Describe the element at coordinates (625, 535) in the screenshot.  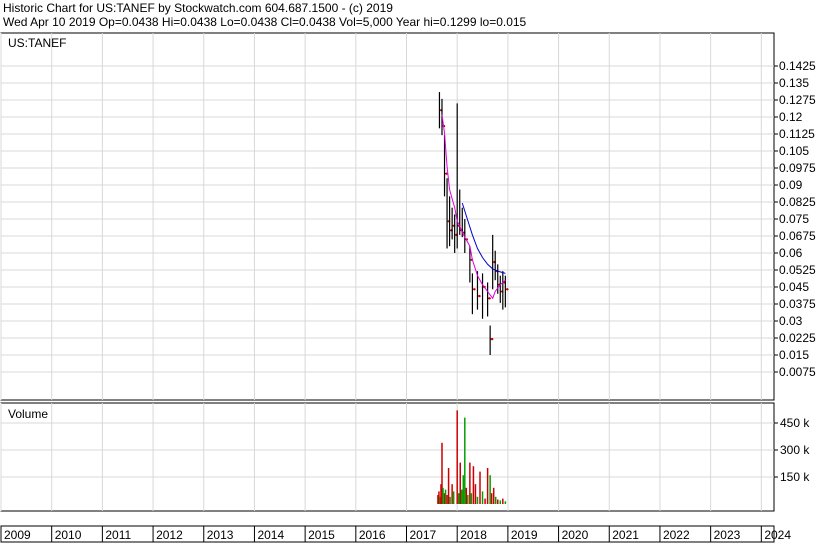
I see `year-tick-label: 2021` at that location.